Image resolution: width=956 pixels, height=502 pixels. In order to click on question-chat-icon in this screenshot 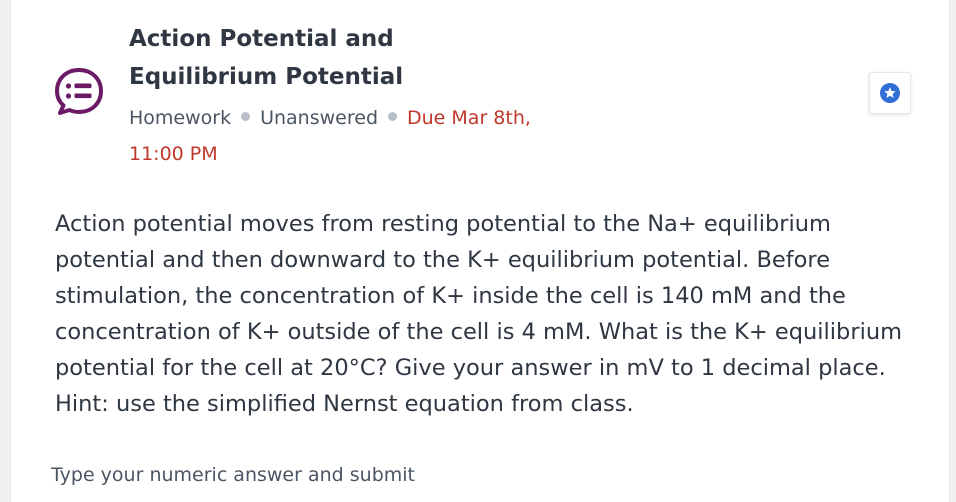, I will do `click(79, 92)`.